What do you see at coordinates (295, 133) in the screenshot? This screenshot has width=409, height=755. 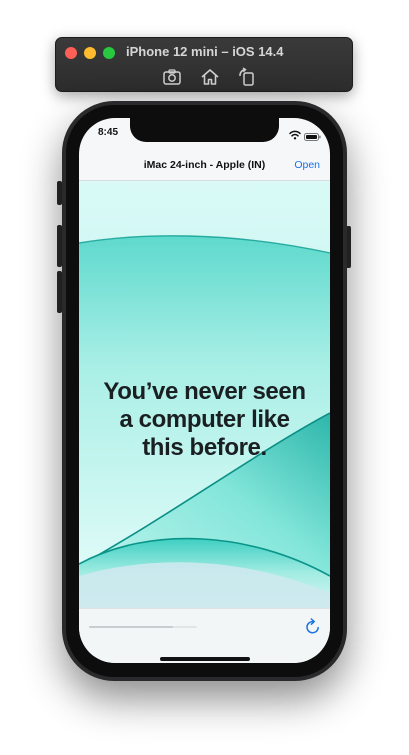 I see `wifi-icon` at bounding box center [295, 133].